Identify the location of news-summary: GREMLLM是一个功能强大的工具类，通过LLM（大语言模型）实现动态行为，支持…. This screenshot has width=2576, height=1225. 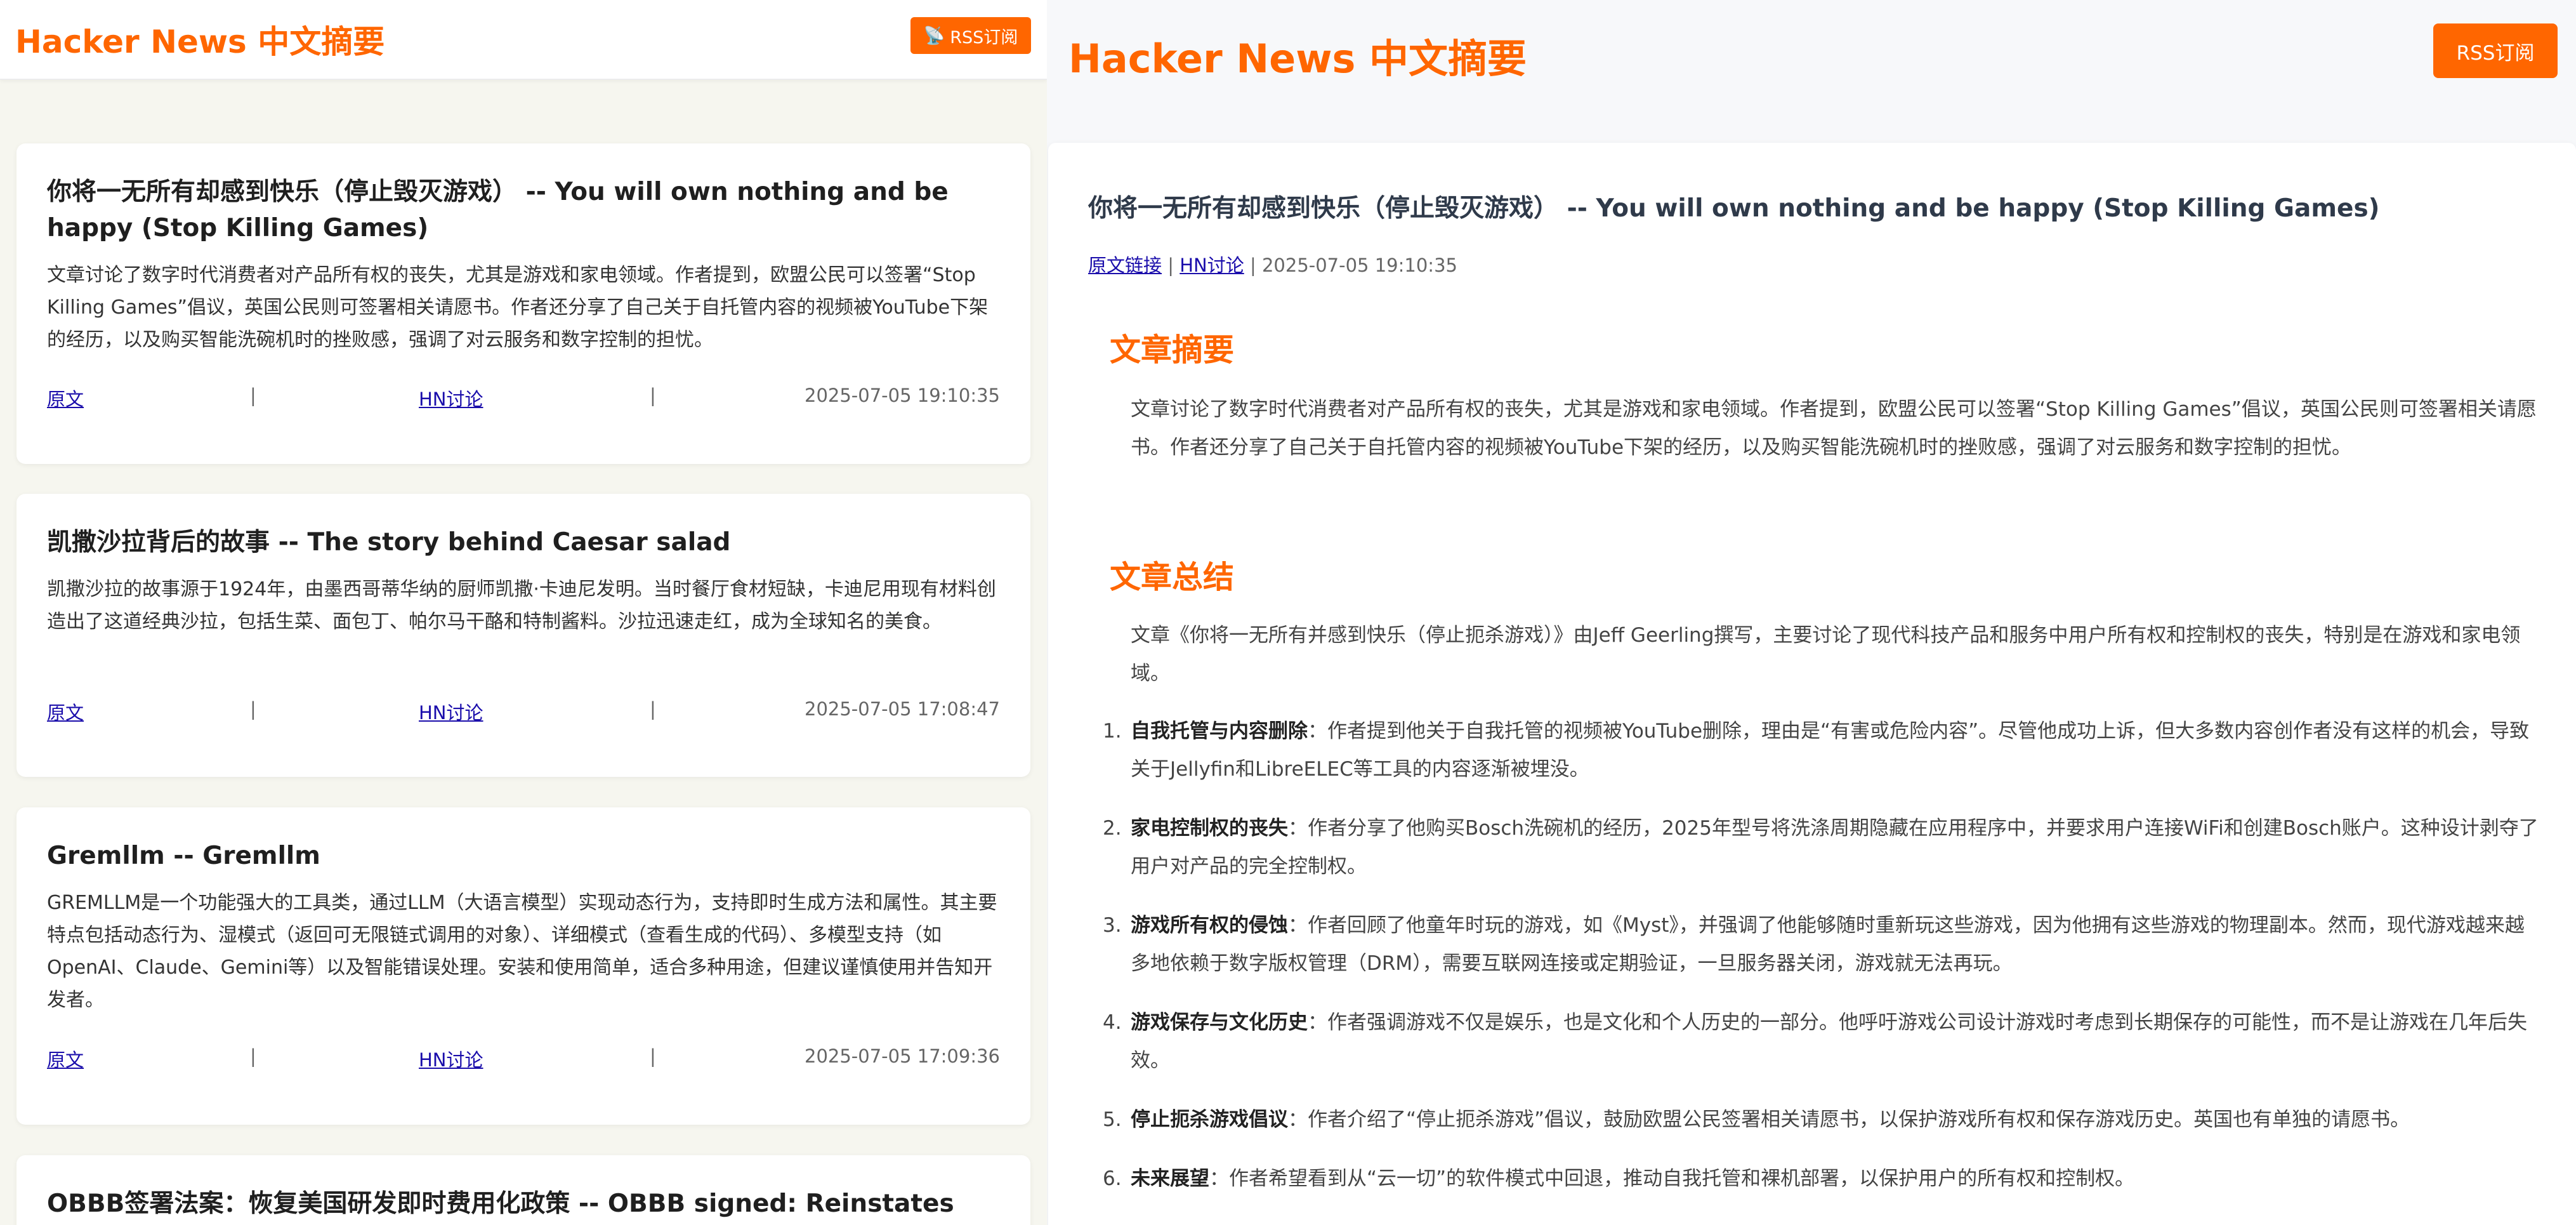
(522, 952).